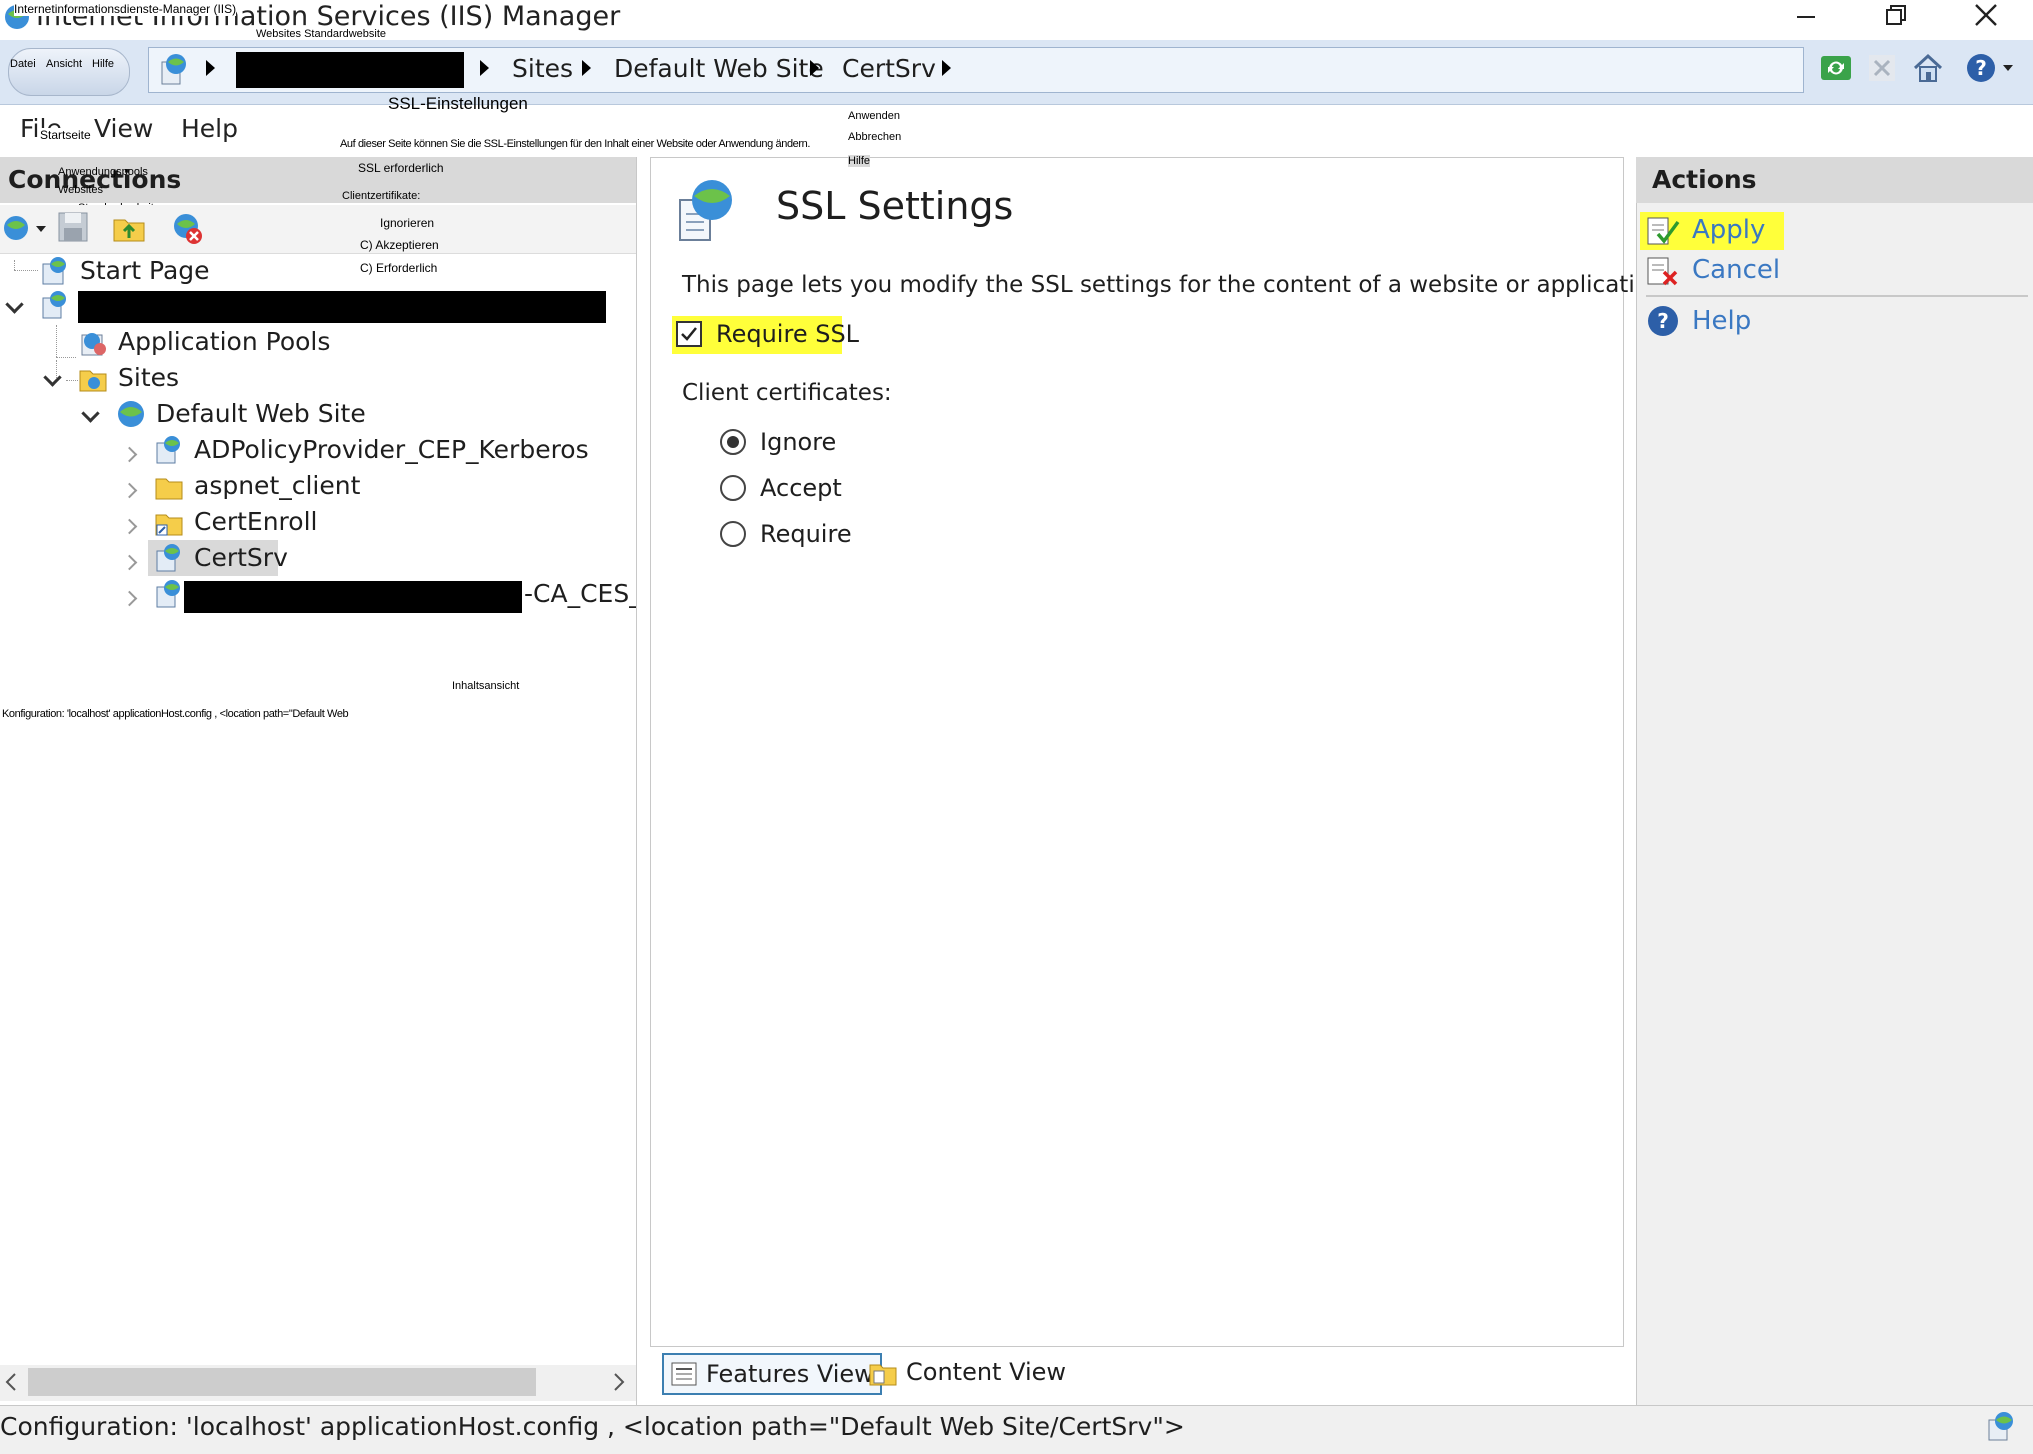  What do you see at coordinates (25, 228) in the screenshot?
I see `connect-button` at bounding box center [25, 228].